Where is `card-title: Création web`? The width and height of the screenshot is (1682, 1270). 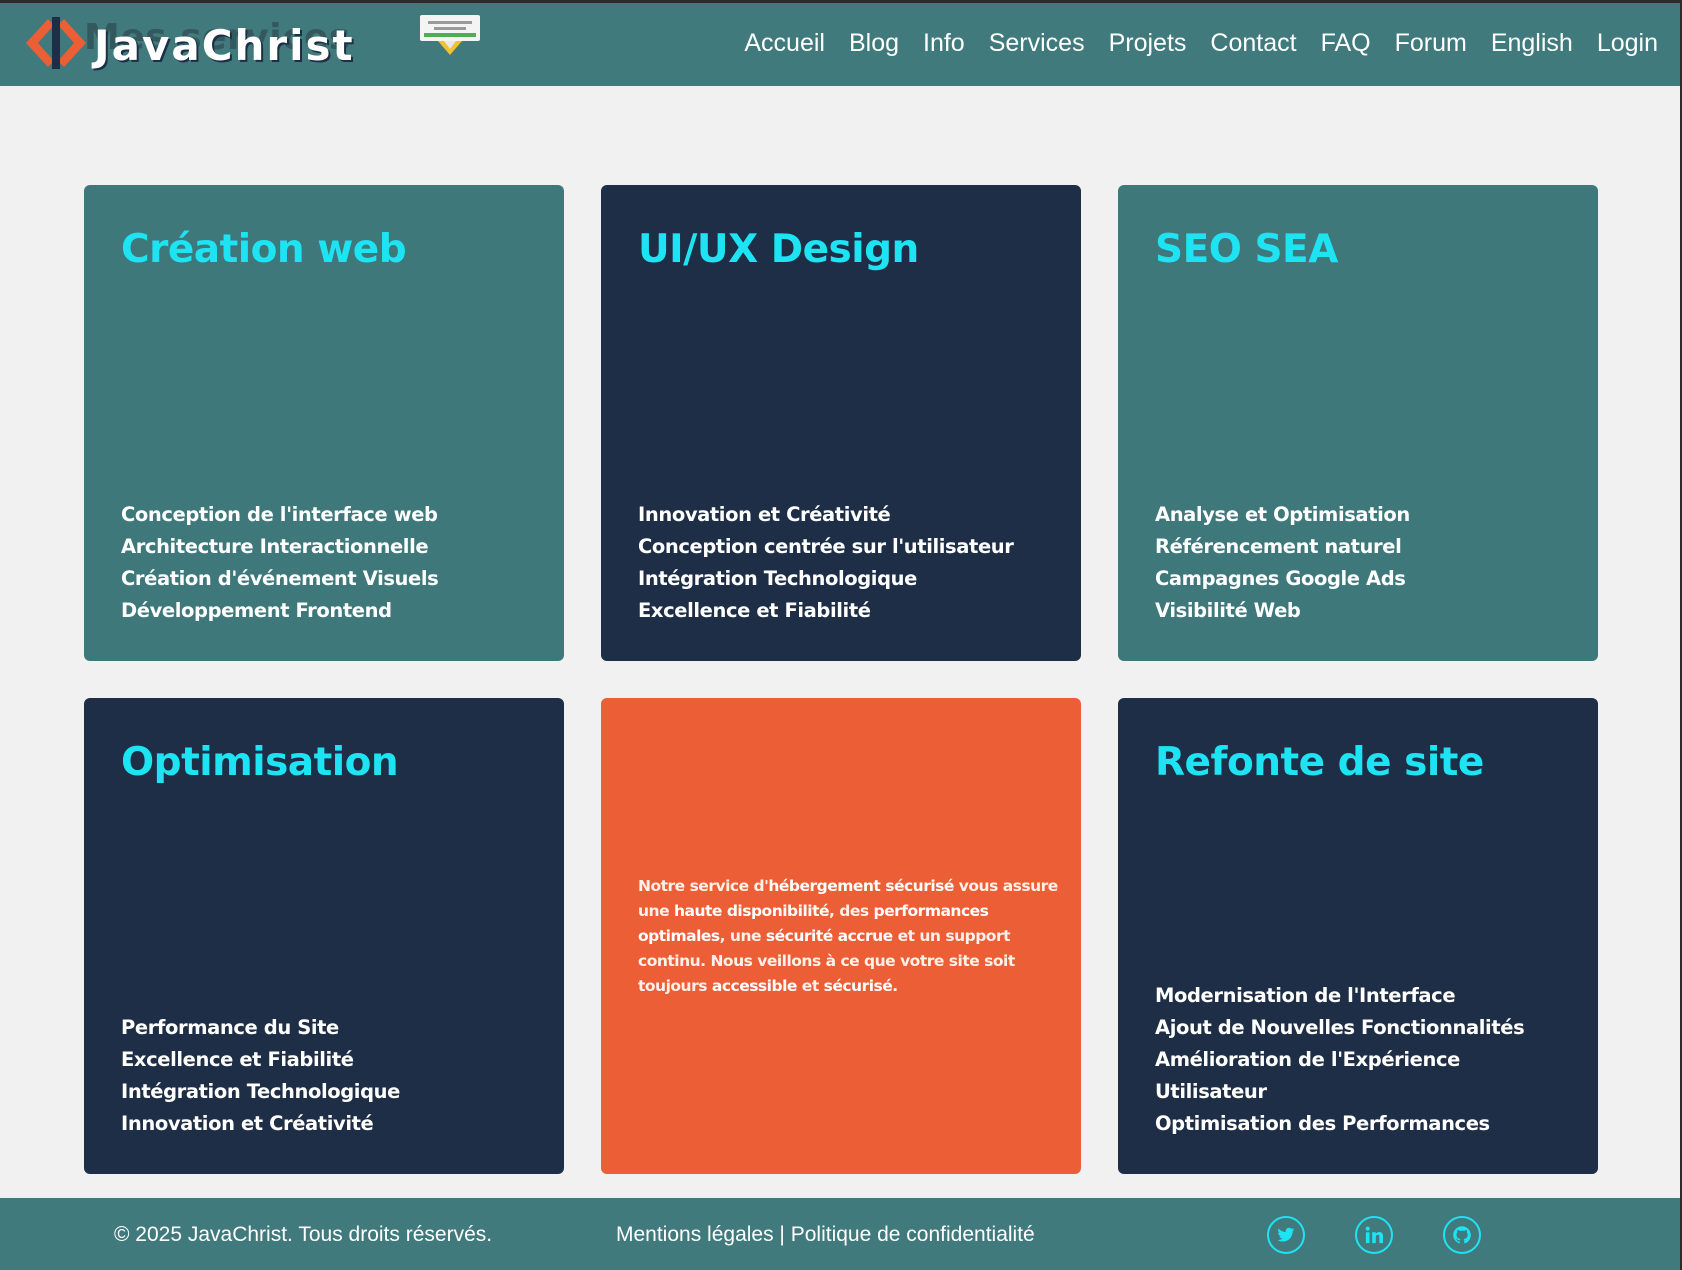
card-title: Création web is located at coordinates (264, 249).